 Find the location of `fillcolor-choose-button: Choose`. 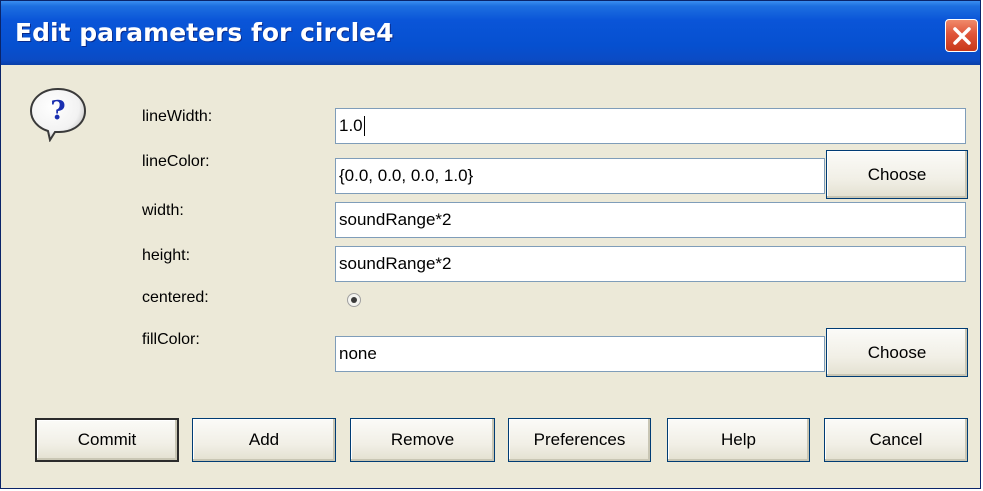

fillcolor-choose-button: Choose is located at coordinates (897, 352).